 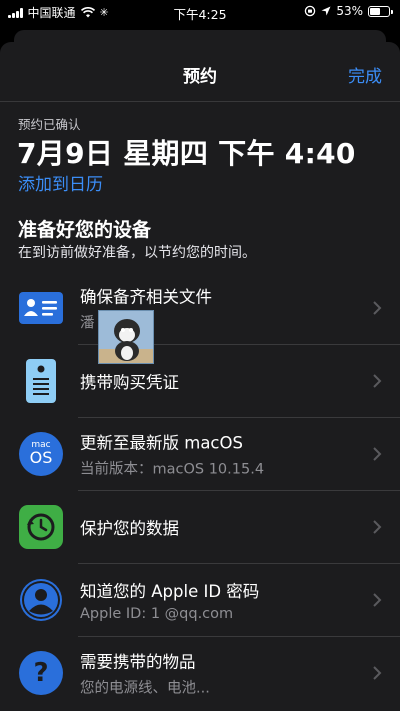 I want to click on macos-icon-text-bottom: OS, so click(x=41, y=457).